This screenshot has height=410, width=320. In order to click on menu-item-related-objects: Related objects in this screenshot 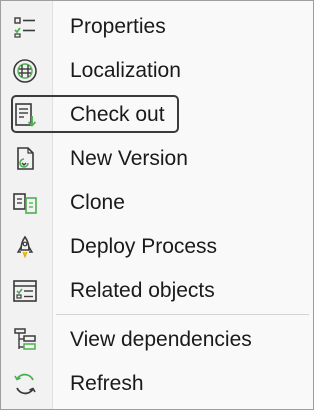, I will do `click(157, 291)`.